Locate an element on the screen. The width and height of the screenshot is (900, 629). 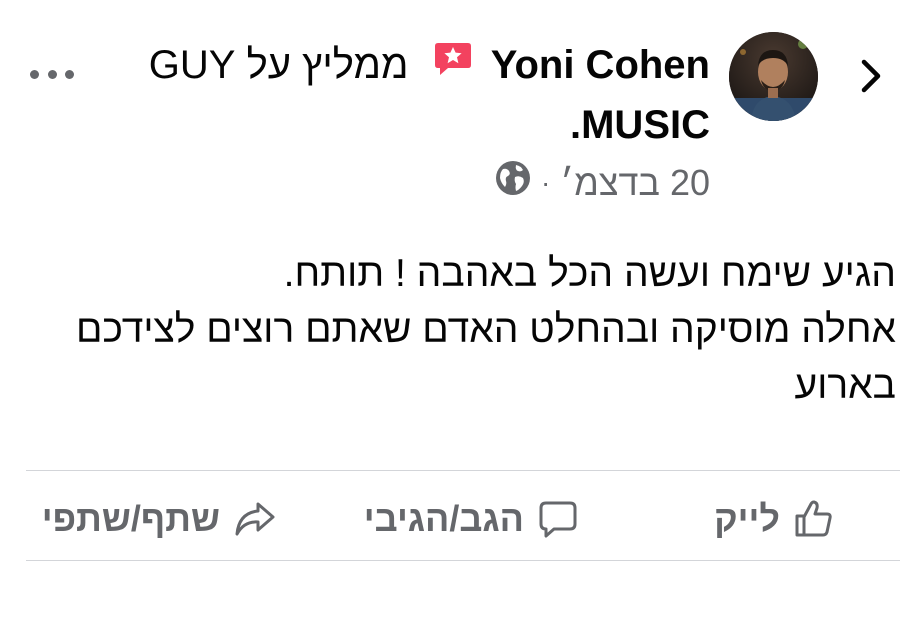
share-label: שתף/שתפי is located at coordinates (130, 518).